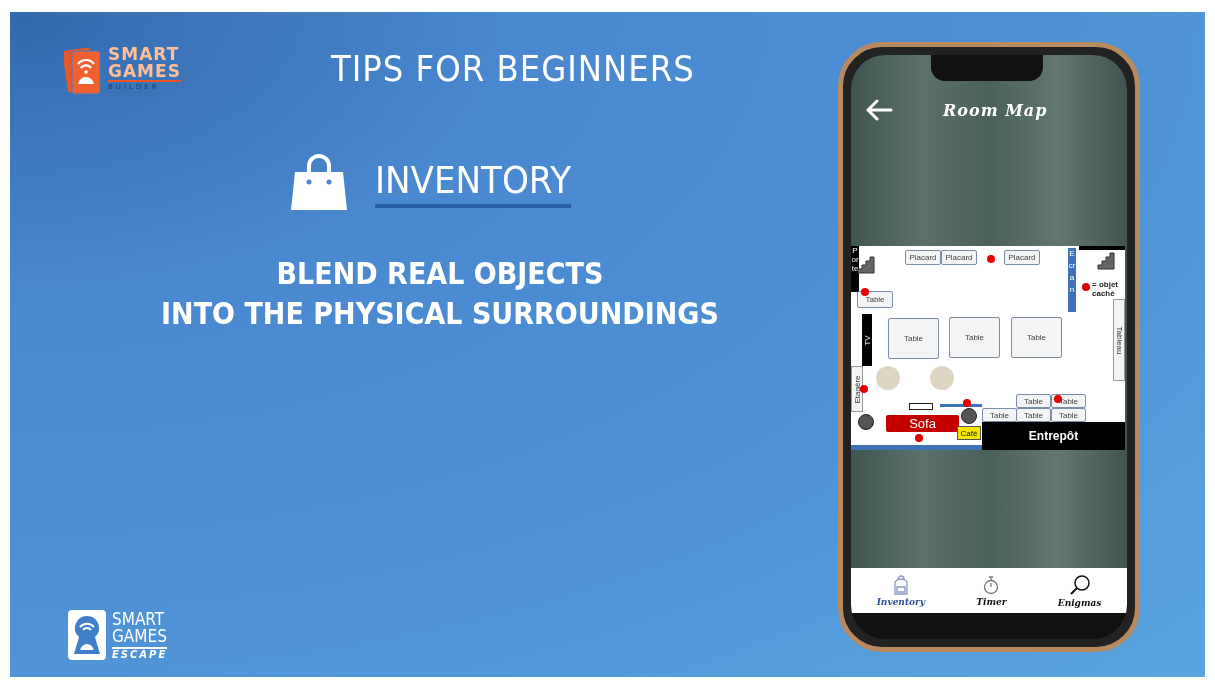  What do you see at coordinates (1053, 436) in the screenshot?
I see `storage-area: Entrepôt` at bounding box center [1053, 436].